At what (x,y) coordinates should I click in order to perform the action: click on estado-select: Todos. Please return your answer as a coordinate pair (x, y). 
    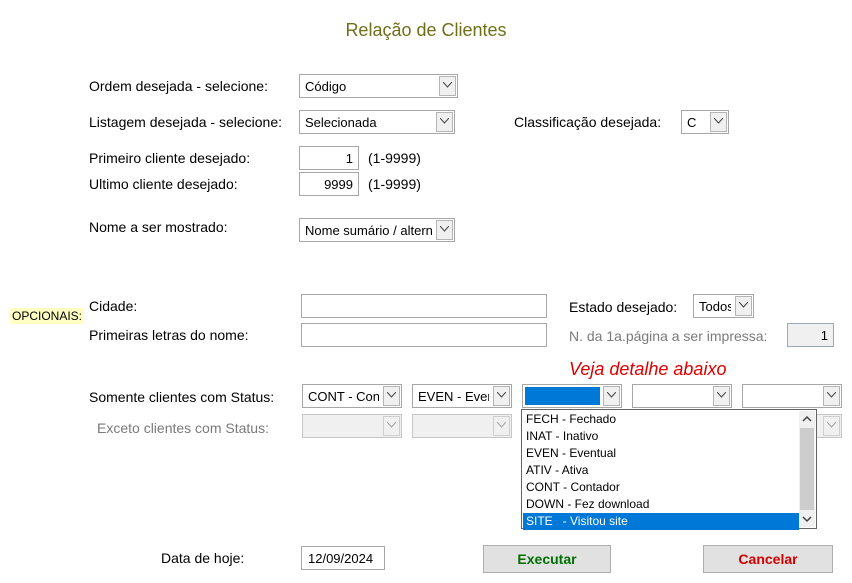
    Looking at the image, I should click on (723, 306).